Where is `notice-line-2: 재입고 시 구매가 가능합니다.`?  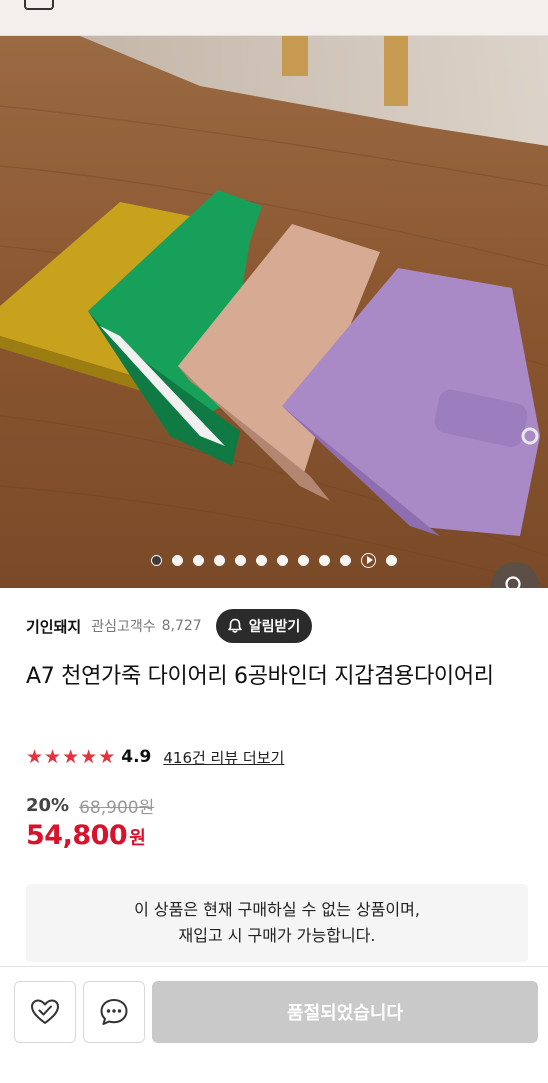 notice-line-2: 재입고 시 구매가 가능합니다. is located at coordinates (277, 935).